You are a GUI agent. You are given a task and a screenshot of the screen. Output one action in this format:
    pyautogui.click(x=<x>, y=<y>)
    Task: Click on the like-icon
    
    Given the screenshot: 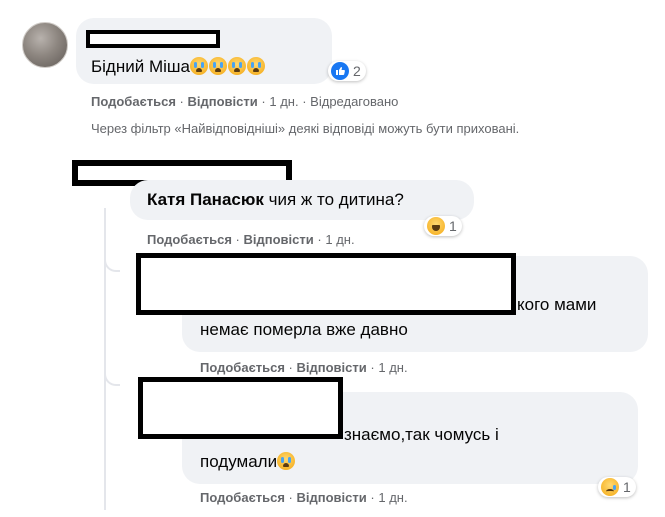 What is the action you would take?
    pyautogui.click(x=340, y=71)
    